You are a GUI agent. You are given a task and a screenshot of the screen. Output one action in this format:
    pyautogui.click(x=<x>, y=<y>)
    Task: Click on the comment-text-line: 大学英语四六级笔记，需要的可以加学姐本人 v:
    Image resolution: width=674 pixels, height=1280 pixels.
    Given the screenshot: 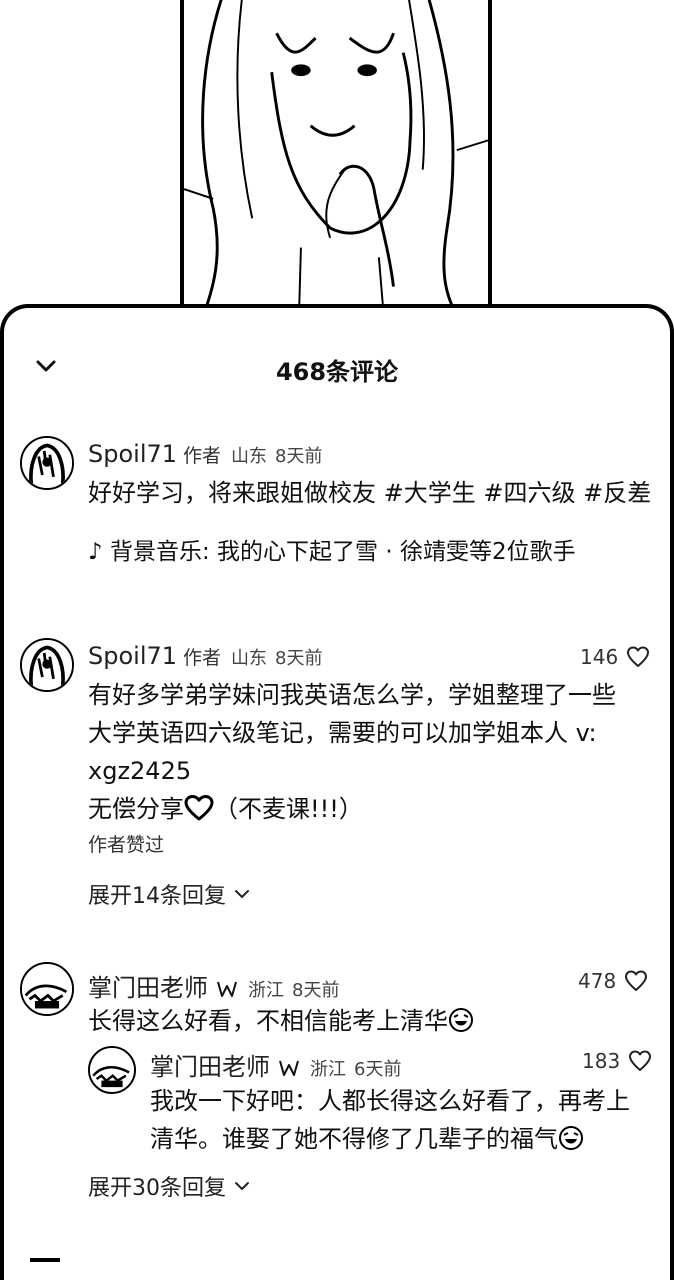 What is the action you would take?
    pyautogui.click(x=342, y=733)
    